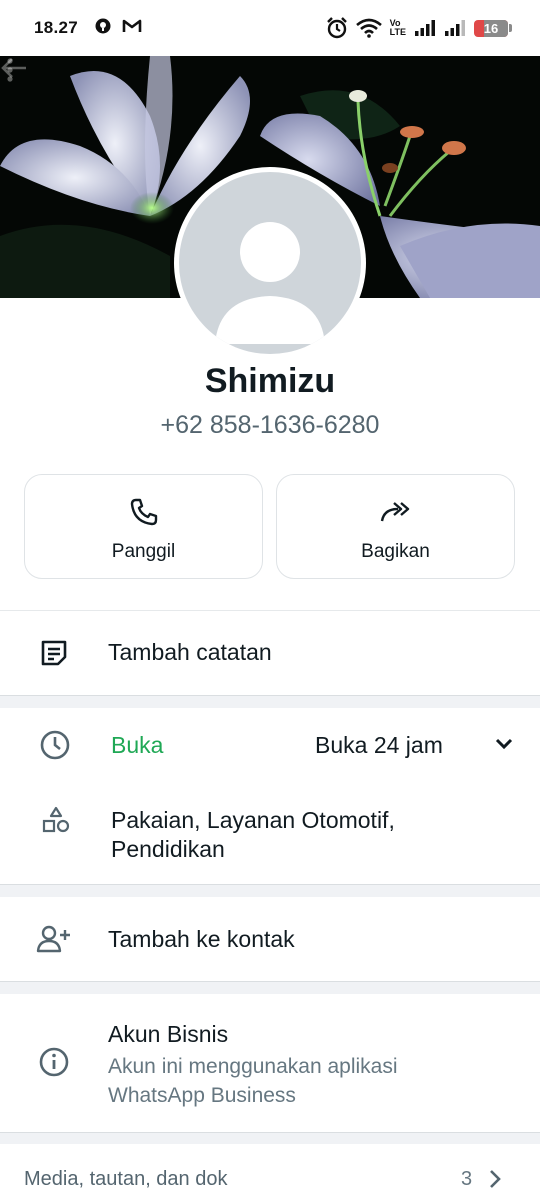 The height and width of the screenshot is (1200, 540). I want to click on volte-label: Vo LTE, so click(397, 27).